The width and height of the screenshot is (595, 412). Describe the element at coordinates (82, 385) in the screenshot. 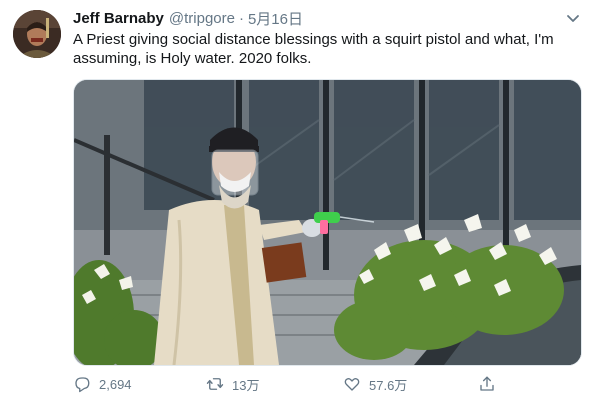

I see `reply-icon` at that location.